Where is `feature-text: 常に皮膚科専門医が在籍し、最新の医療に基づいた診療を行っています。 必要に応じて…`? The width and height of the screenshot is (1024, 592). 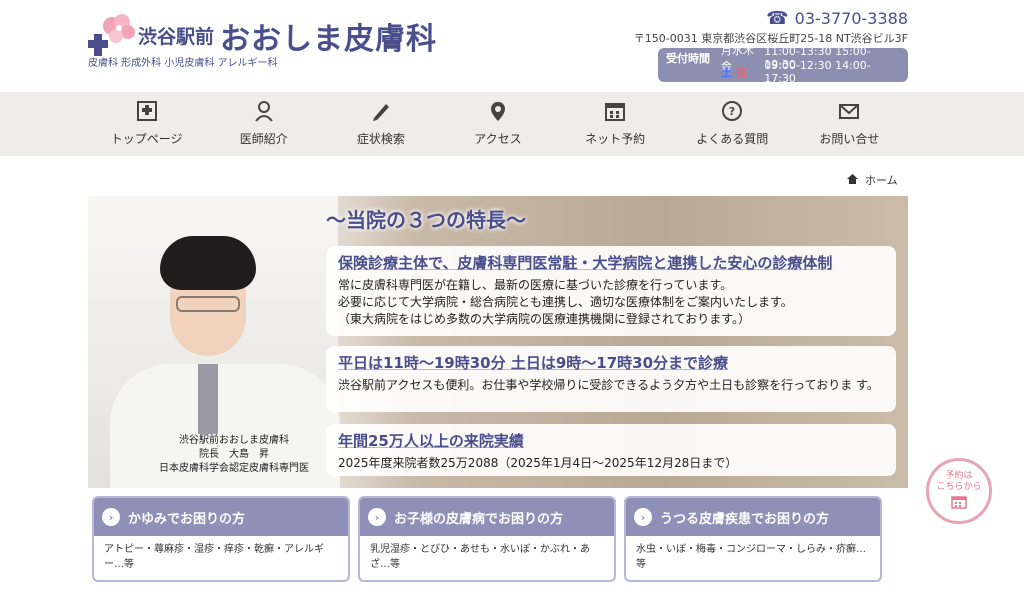
feature-text: 常に皮膚科専門医が在籍し、最新の医療に基づいた診療を行っています。 必要に応じて… is located at coordinates (565, 302).